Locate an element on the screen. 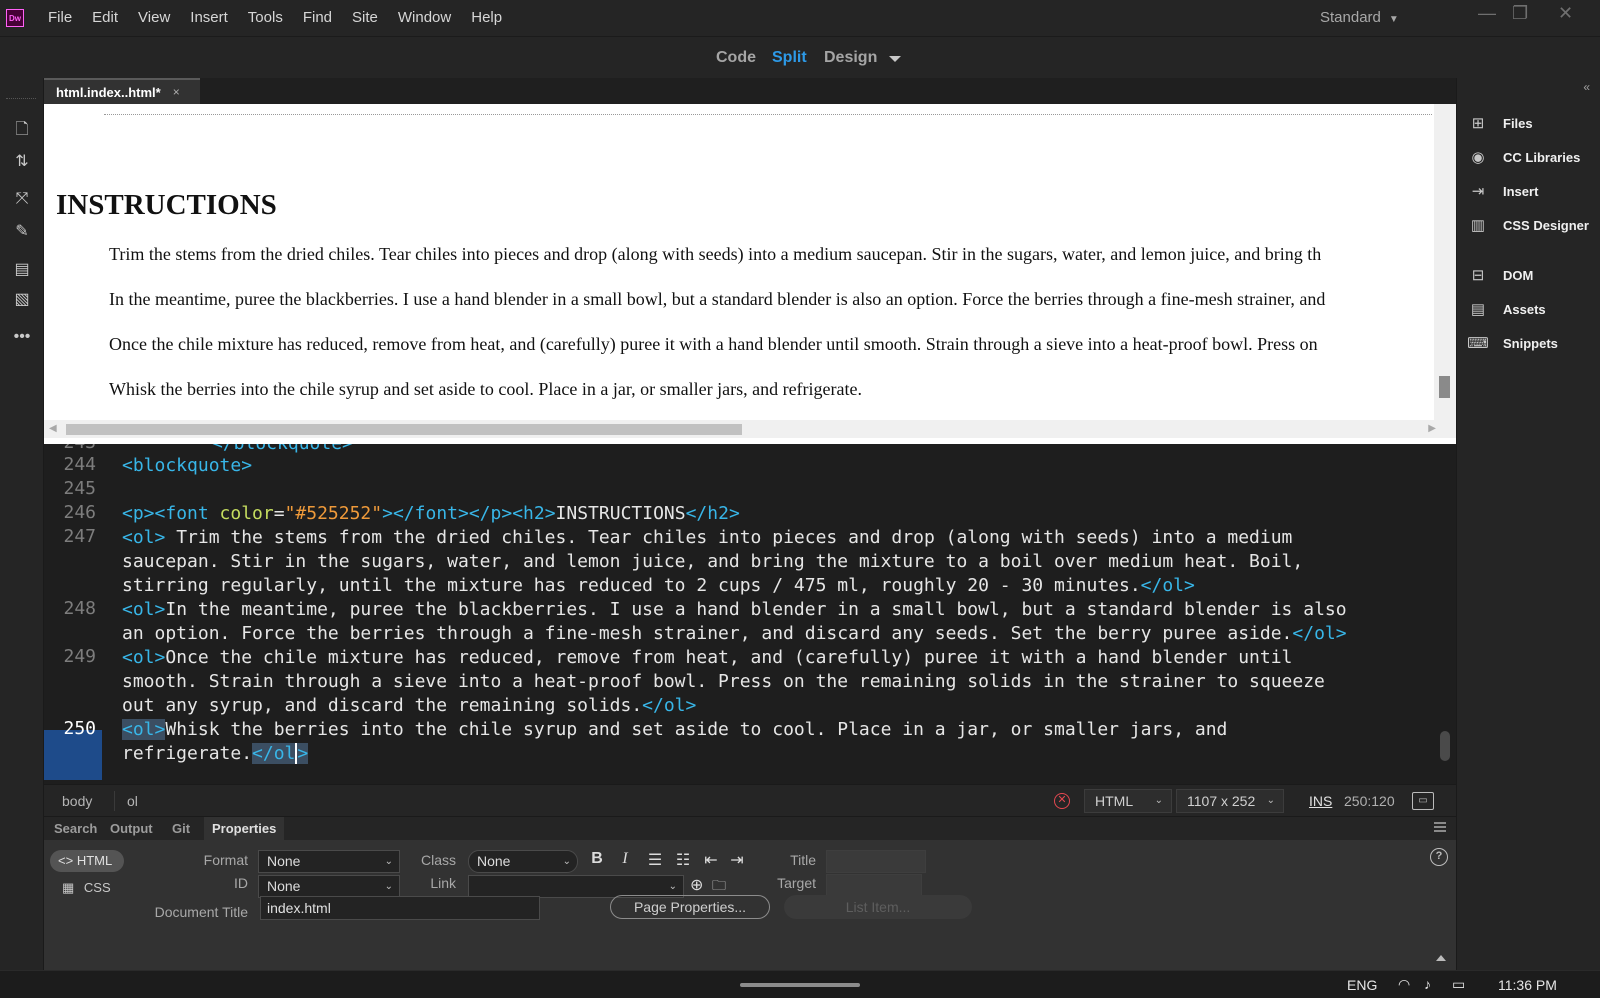 The width and height of the screenshot is (1600, 998). window-size-select: 1107 x 252 ⌄ is located at coordinates (1230, 801).